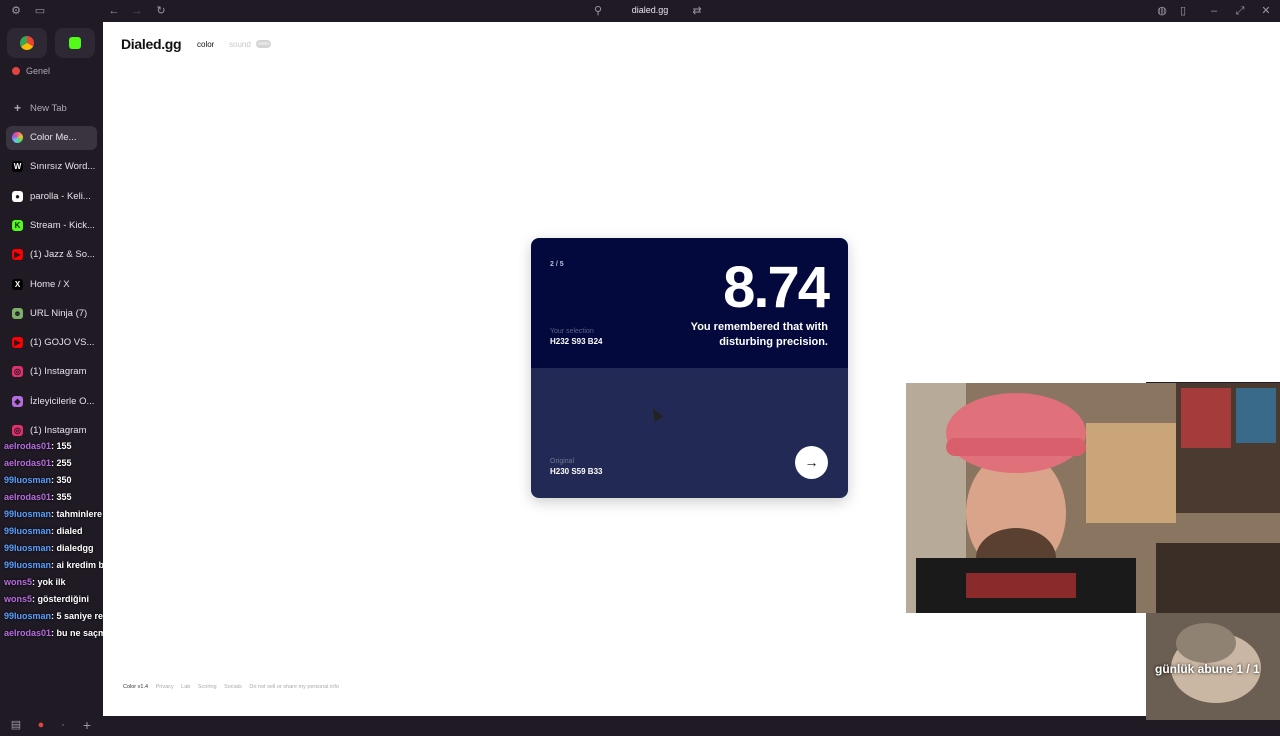 This screenshot has height=736, width=1280. I want to click on space-label: Genel, so click(31, 71).